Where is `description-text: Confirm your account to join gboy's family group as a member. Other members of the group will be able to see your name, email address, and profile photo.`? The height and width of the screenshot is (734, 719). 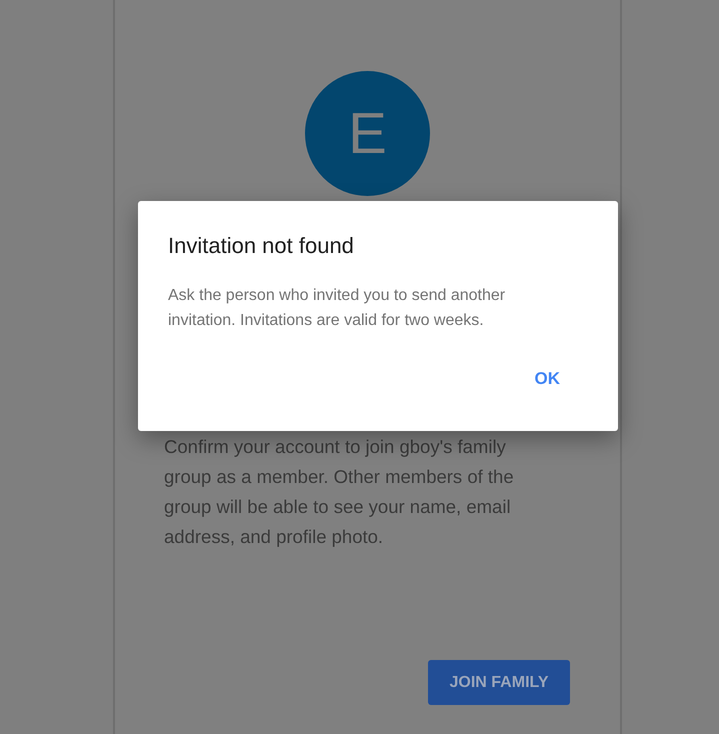 description-text: Confirm your account to join gboy's family group as a member. Other members of the group will be able to see your name, email address, and profile photo. is located at coordinates (339, 492).